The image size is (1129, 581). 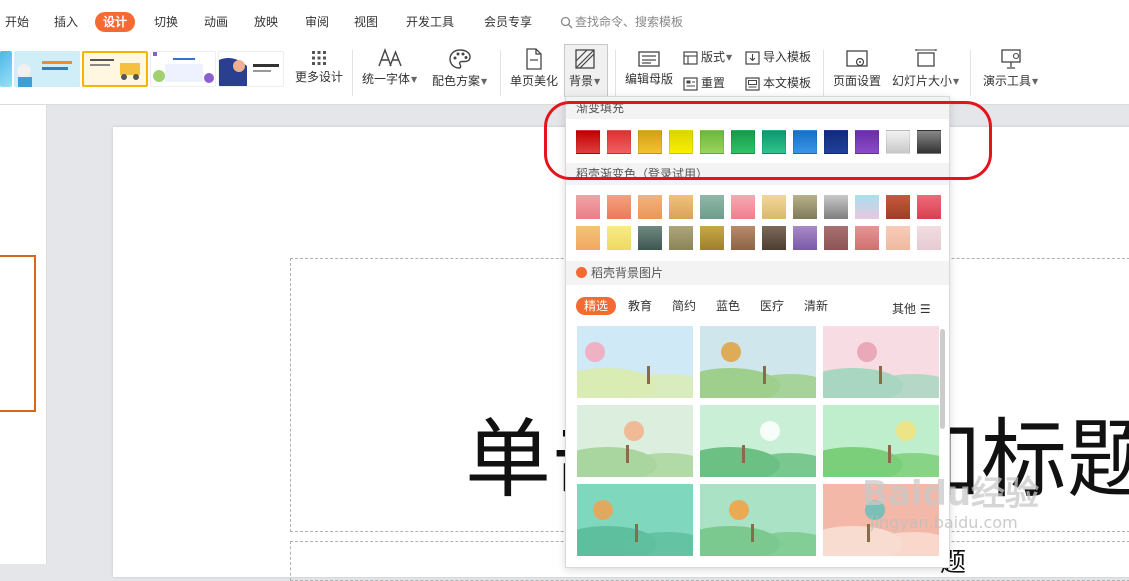 I want to click on menu-developer: 开发工具, so click(x=430, y=22).